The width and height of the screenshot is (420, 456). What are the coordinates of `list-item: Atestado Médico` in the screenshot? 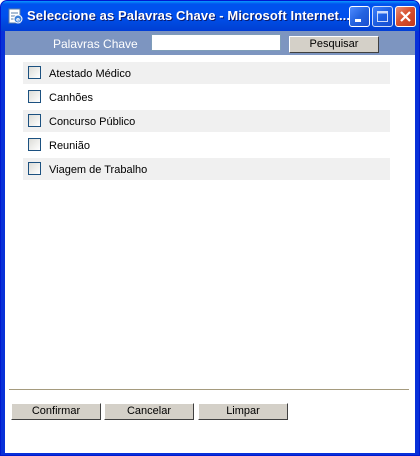 It's located at (206, 73).